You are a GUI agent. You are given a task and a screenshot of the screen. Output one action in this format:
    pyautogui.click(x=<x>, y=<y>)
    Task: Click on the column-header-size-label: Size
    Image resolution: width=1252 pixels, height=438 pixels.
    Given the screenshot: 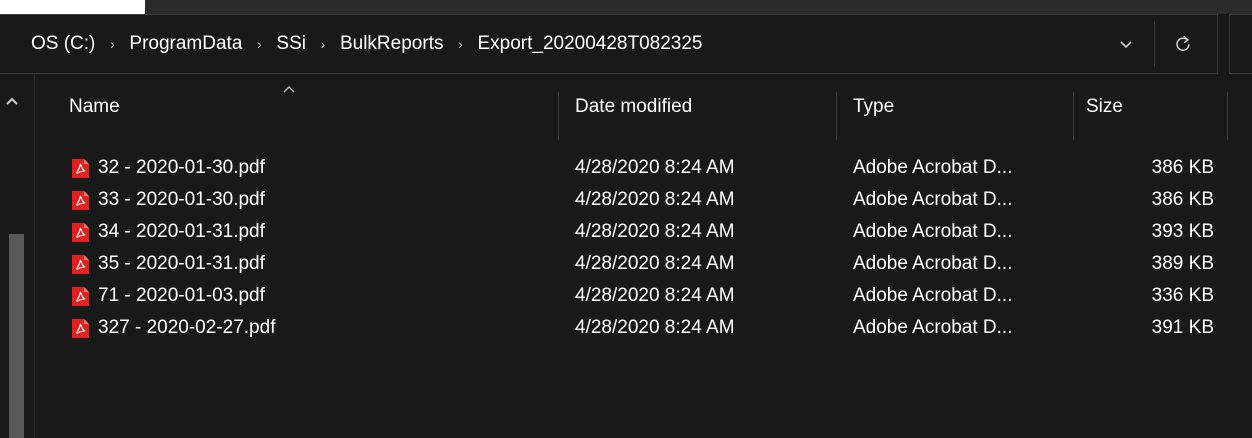 What is the action you would take?
    pyautogui.click(x=1104, y=106)
    